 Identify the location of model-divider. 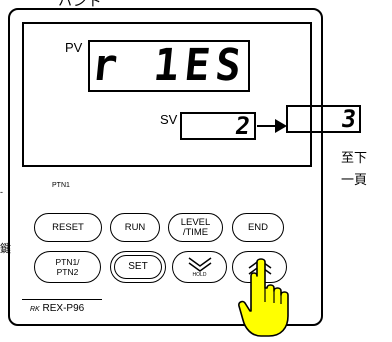
(62, 299).